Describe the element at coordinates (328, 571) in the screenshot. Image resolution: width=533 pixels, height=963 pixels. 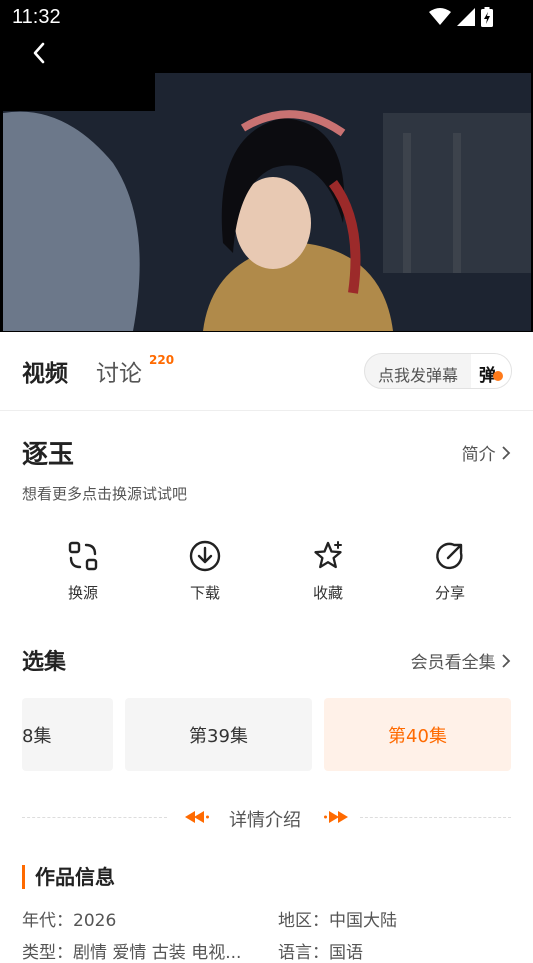
I see `favorite-button: 收藏` at that location.